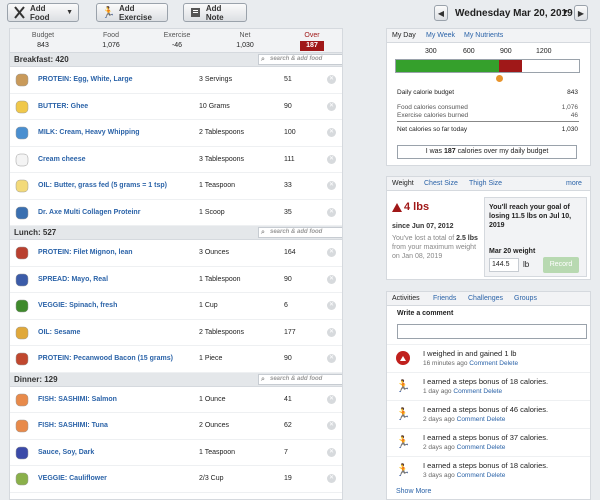 The image size is (600, 500). What do you see at coordinates (176, 453) in the screenshot?
I see `food-row: Sauce, Soy, Dark 1 Teaspoon 7 ✕` at bounding box center [176, 453].